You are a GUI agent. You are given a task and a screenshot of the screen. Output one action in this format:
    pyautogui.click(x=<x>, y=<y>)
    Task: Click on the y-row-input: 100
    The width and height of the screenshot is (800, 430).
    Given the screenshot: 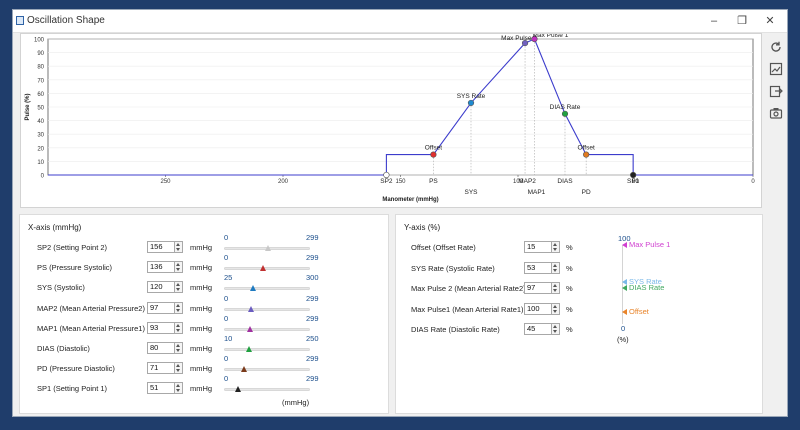 What is the action you would take?
    pyautogui.click(x=538, y=308)
    